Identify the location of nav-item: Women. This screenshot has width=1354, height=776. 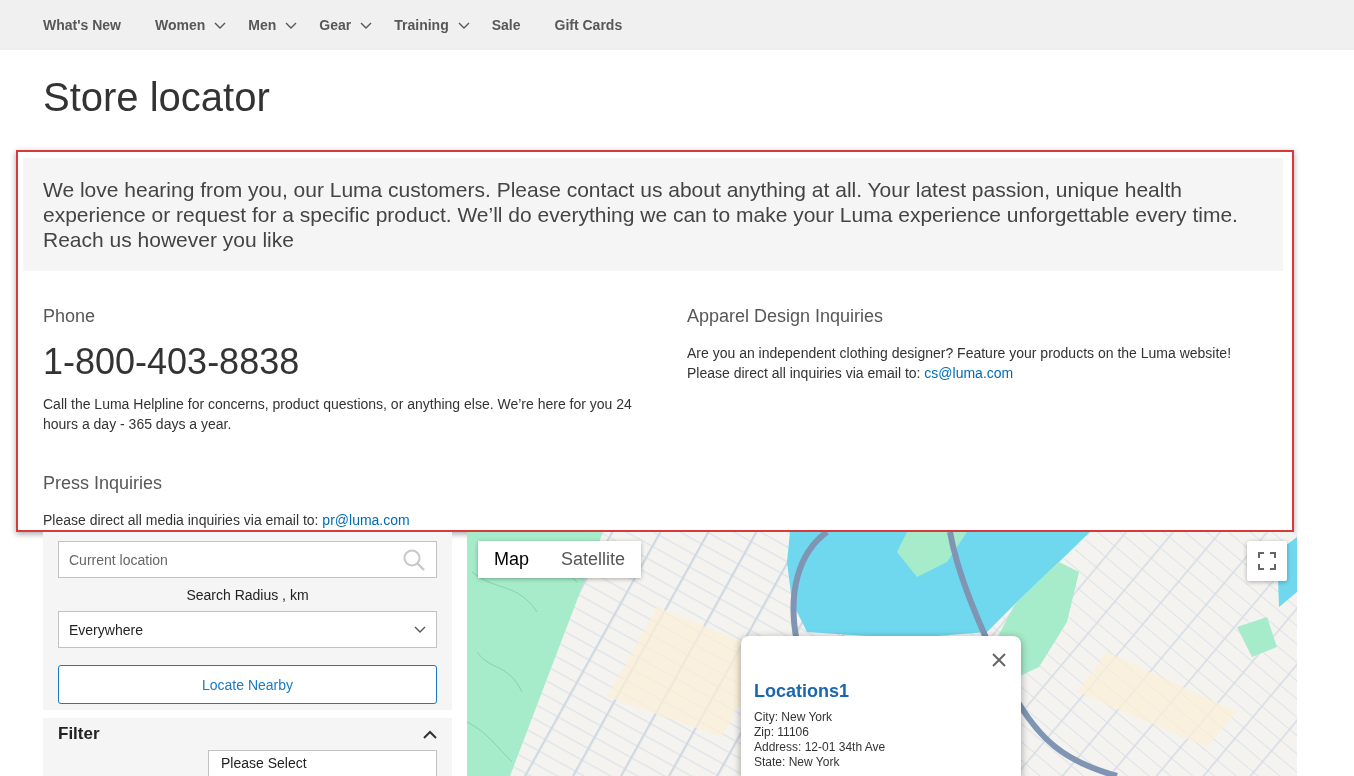
(191, 25).